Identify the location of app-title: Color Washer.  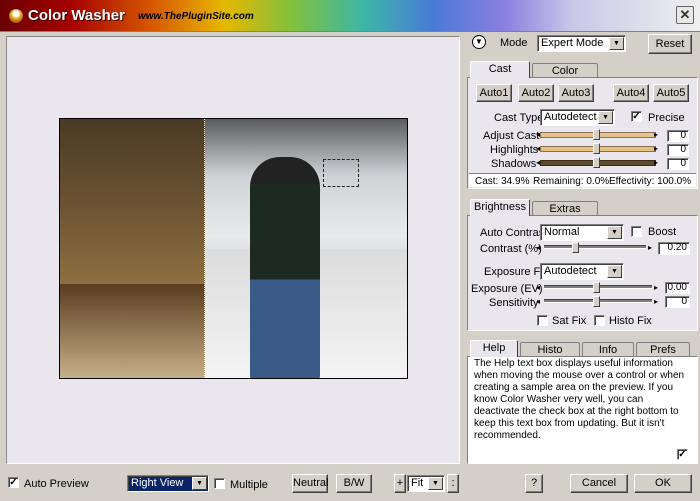
(76, 15).